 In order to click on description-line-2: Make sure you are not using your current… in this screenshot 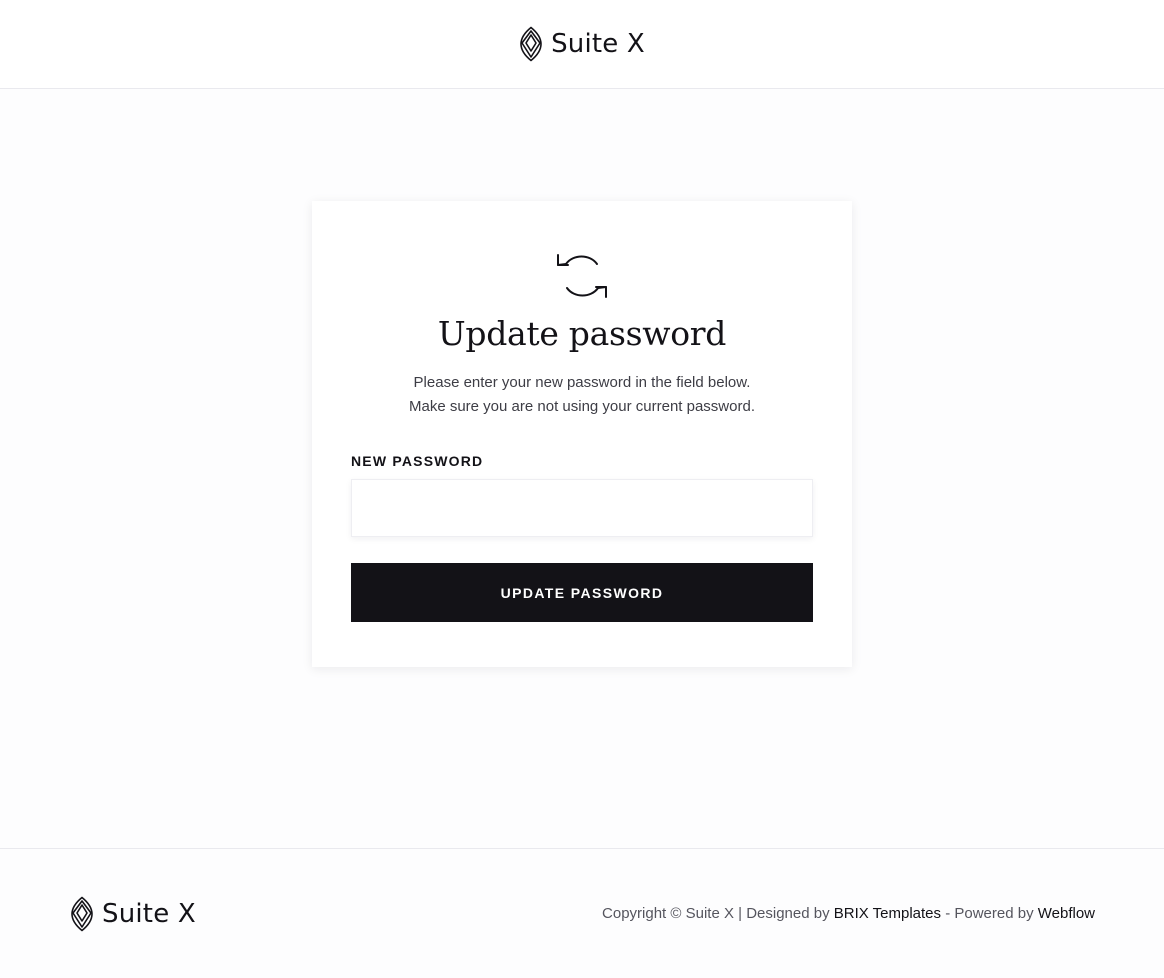, I will do `click(581, 406)`.